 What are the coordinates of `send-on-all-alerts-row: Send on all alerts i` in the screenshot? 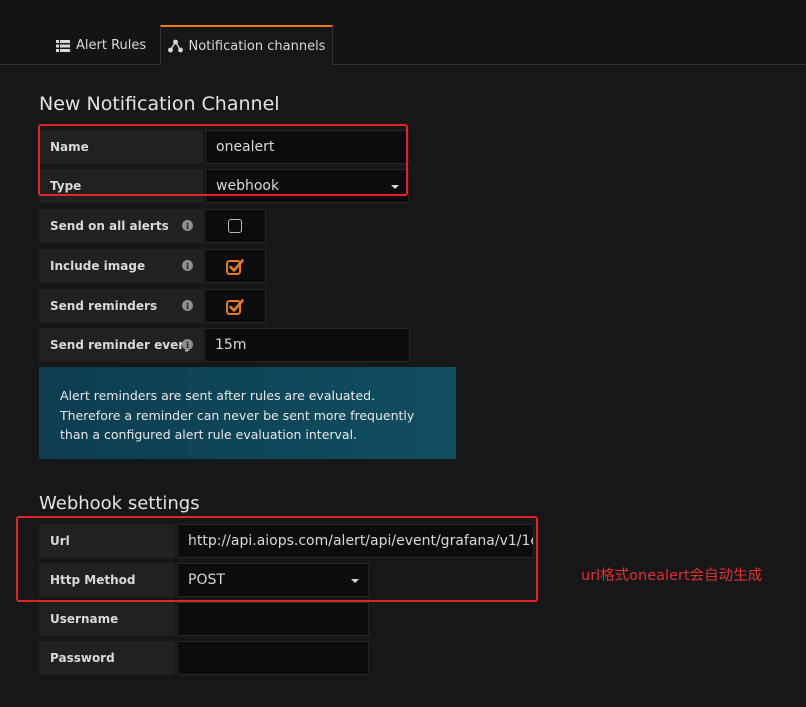 It's located at (153, 226).